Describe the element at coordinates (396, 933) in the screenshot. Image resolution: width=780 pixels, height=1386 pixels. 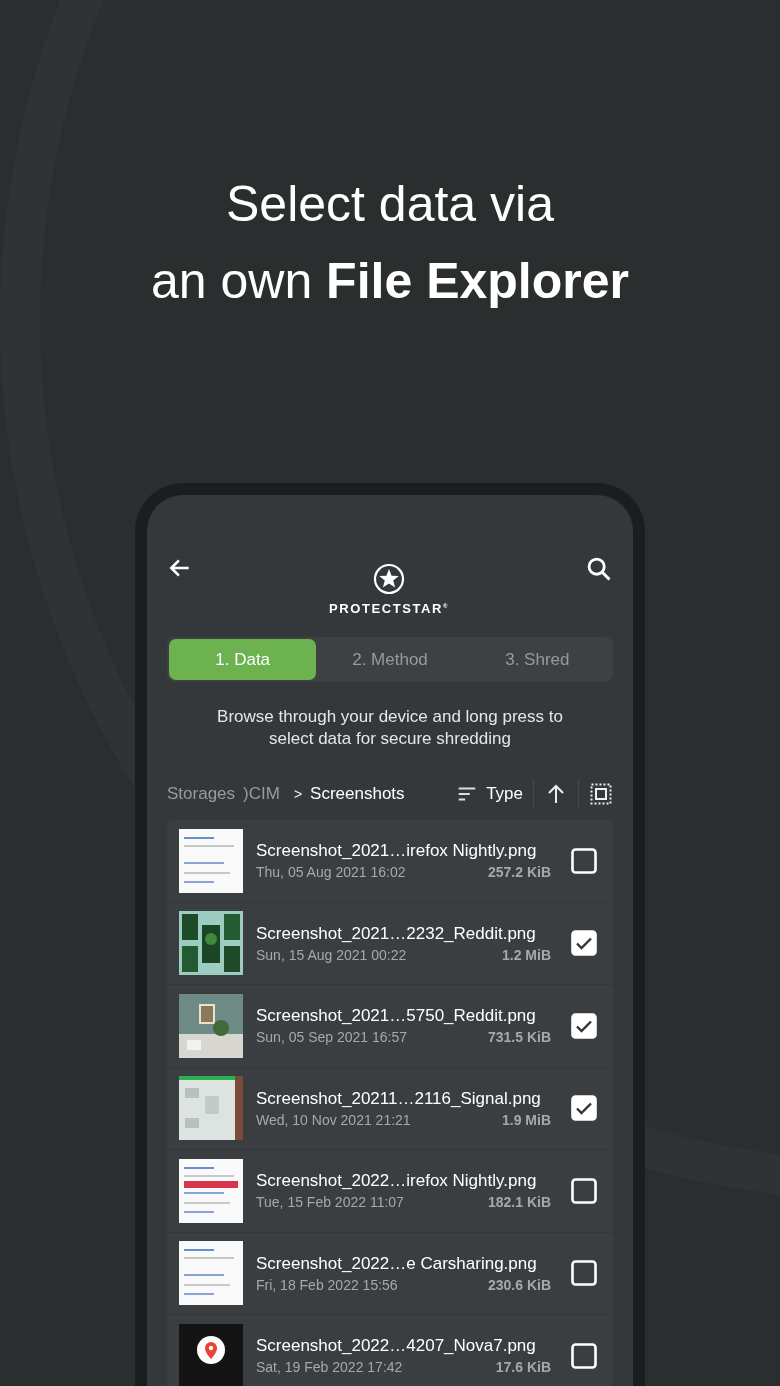
I see `file-name: Screenshot_2021…2232_Reddit.png` at that location.